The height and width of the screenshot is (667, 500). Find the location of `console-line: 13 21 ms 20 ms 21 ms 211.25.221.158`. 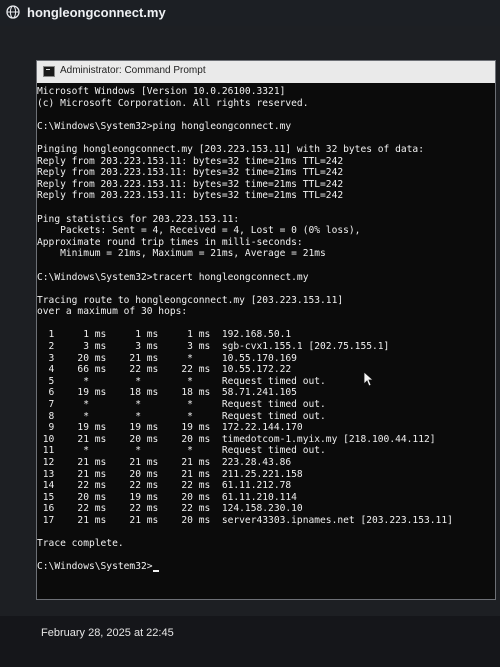

console-line: 13 21 ms 20 ms 21 ms 211.25.221.158 is located at coordinates (170, 474).